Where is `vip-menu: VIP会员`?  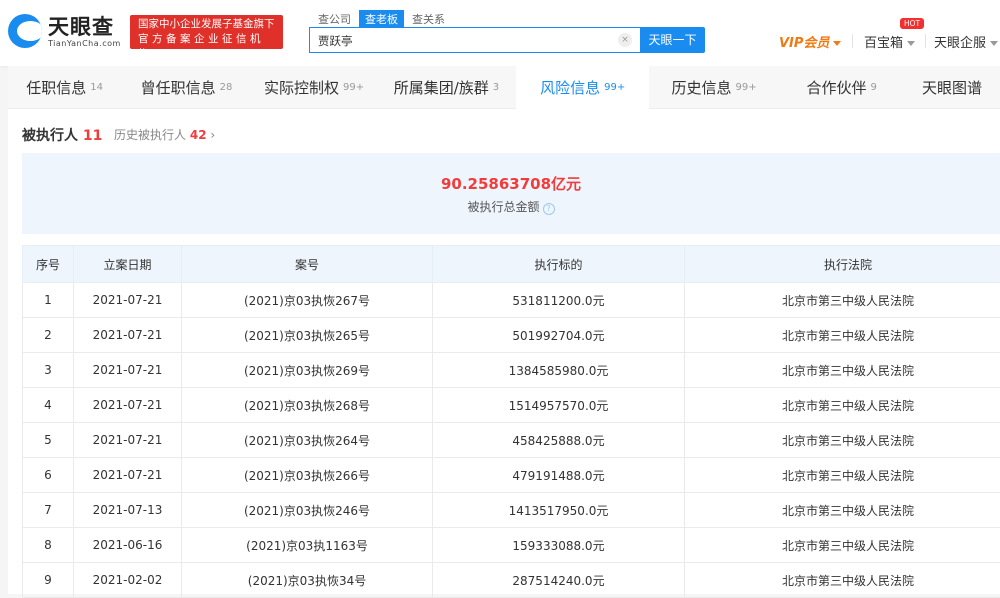
vip-menu: VIP会员 is located at coordinates (810, 41).